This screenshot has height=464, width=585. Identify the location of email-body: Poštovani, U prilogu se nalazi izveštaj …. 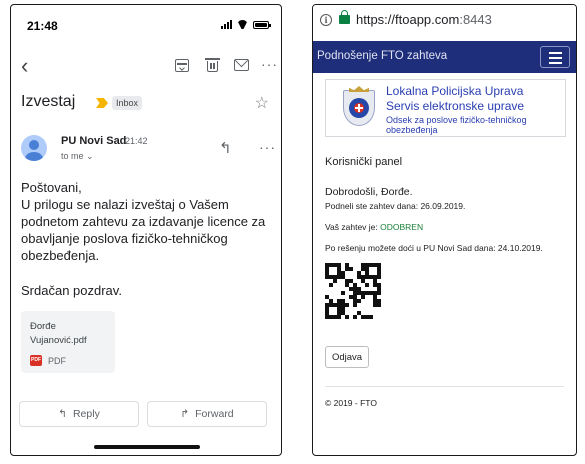
(148, 221).